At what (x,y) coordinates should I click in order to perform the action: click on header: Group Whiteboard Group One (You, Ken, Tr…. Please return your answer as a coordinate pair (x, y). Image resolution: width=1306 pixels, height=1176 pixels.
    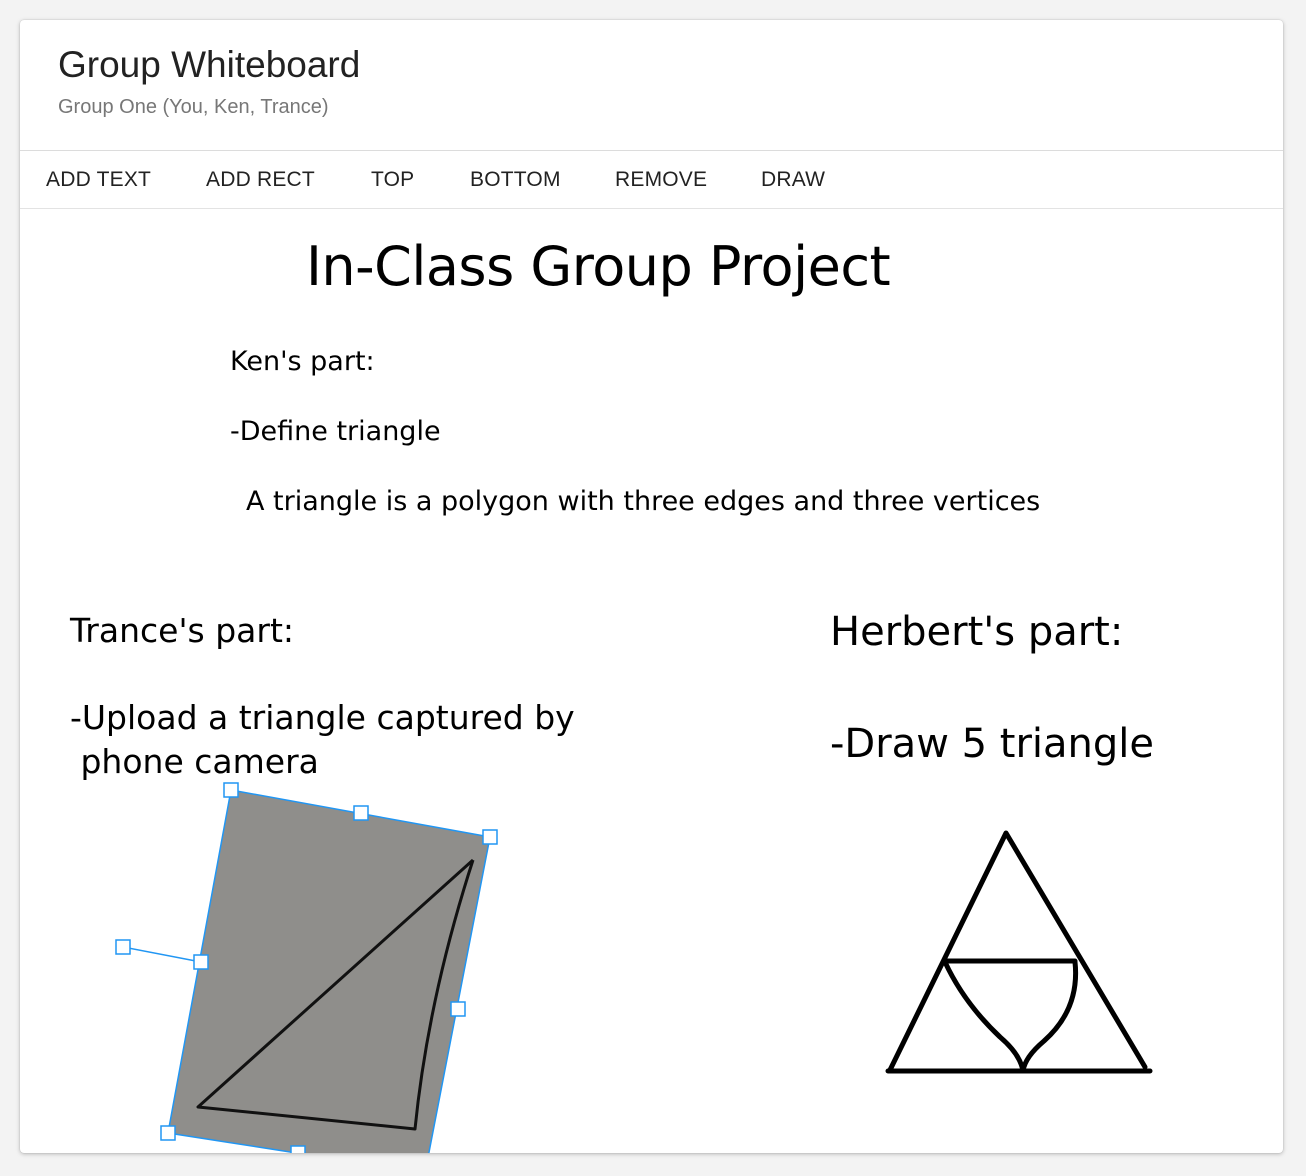
    Looking at the image, I should click on (651, 85).